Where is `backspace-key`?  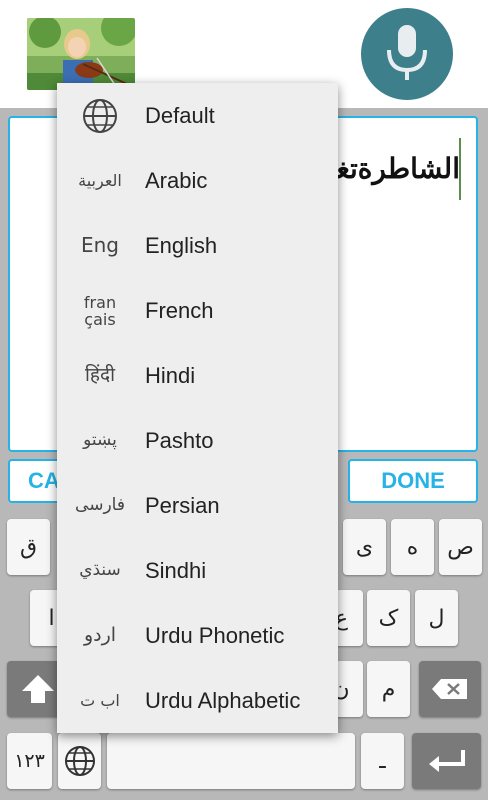 backspace-key is located at coordinates (450, 689).